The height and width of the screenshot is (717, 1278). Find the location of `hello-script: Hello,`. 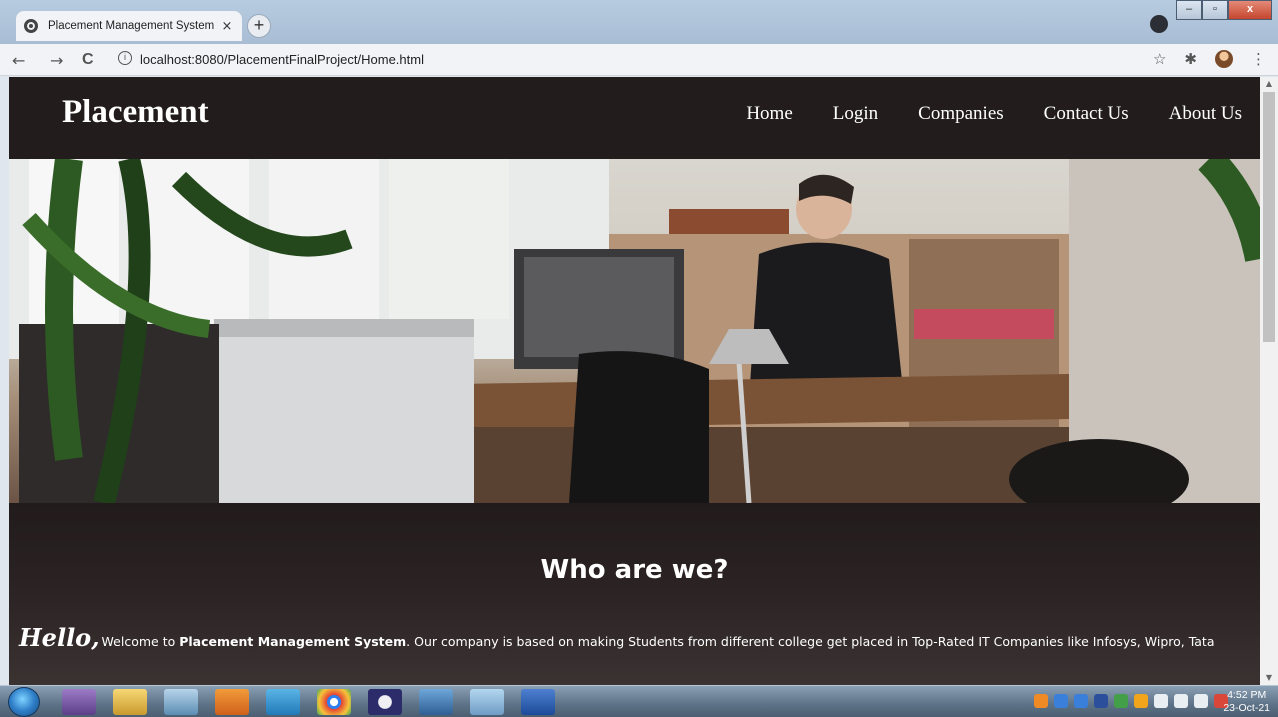

hello-script: Hello, is located at coordinates (59, 637).